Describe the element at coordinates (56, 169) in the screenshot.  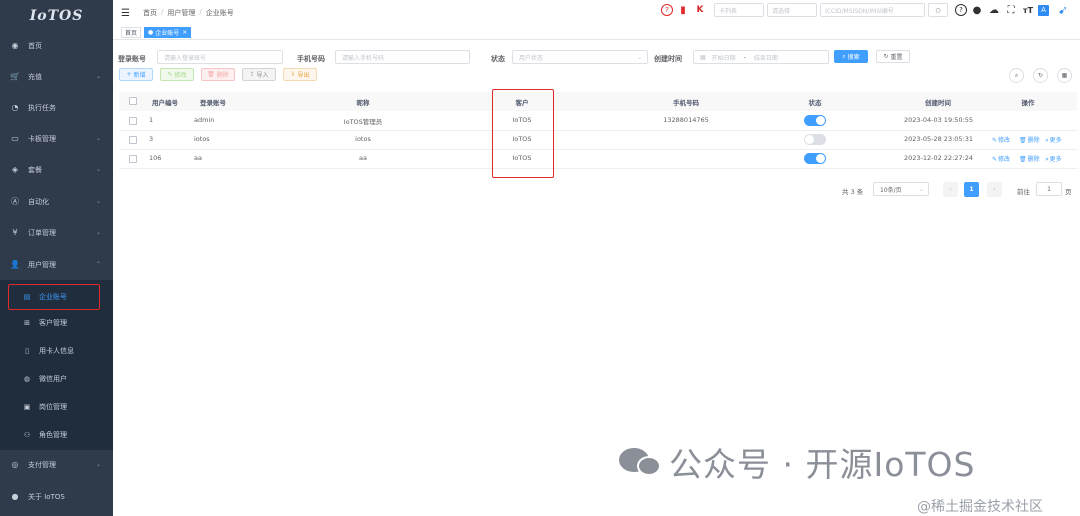
I see `sidebar-item-4: ◈ 套餐 ⌄` at that location.